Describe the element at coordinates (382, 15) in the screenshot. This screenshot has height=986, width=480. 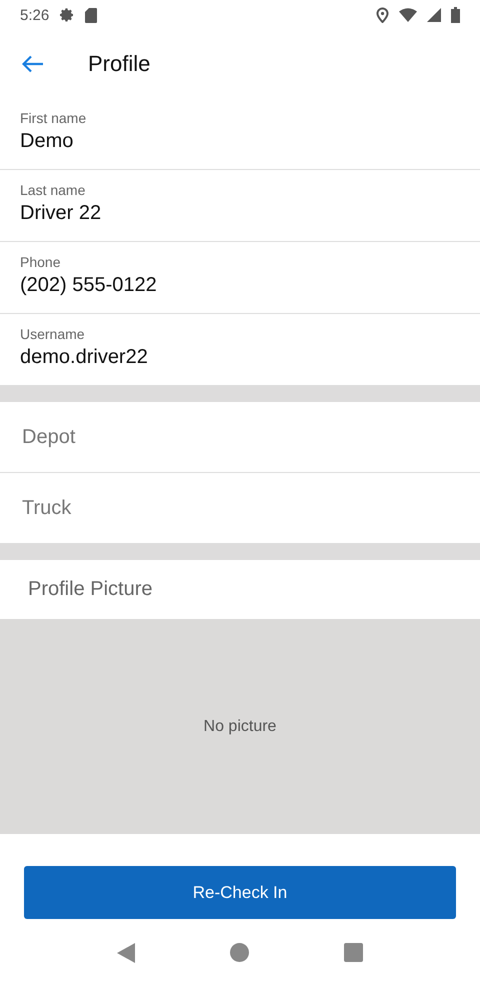
I see `location-icon` at that location.